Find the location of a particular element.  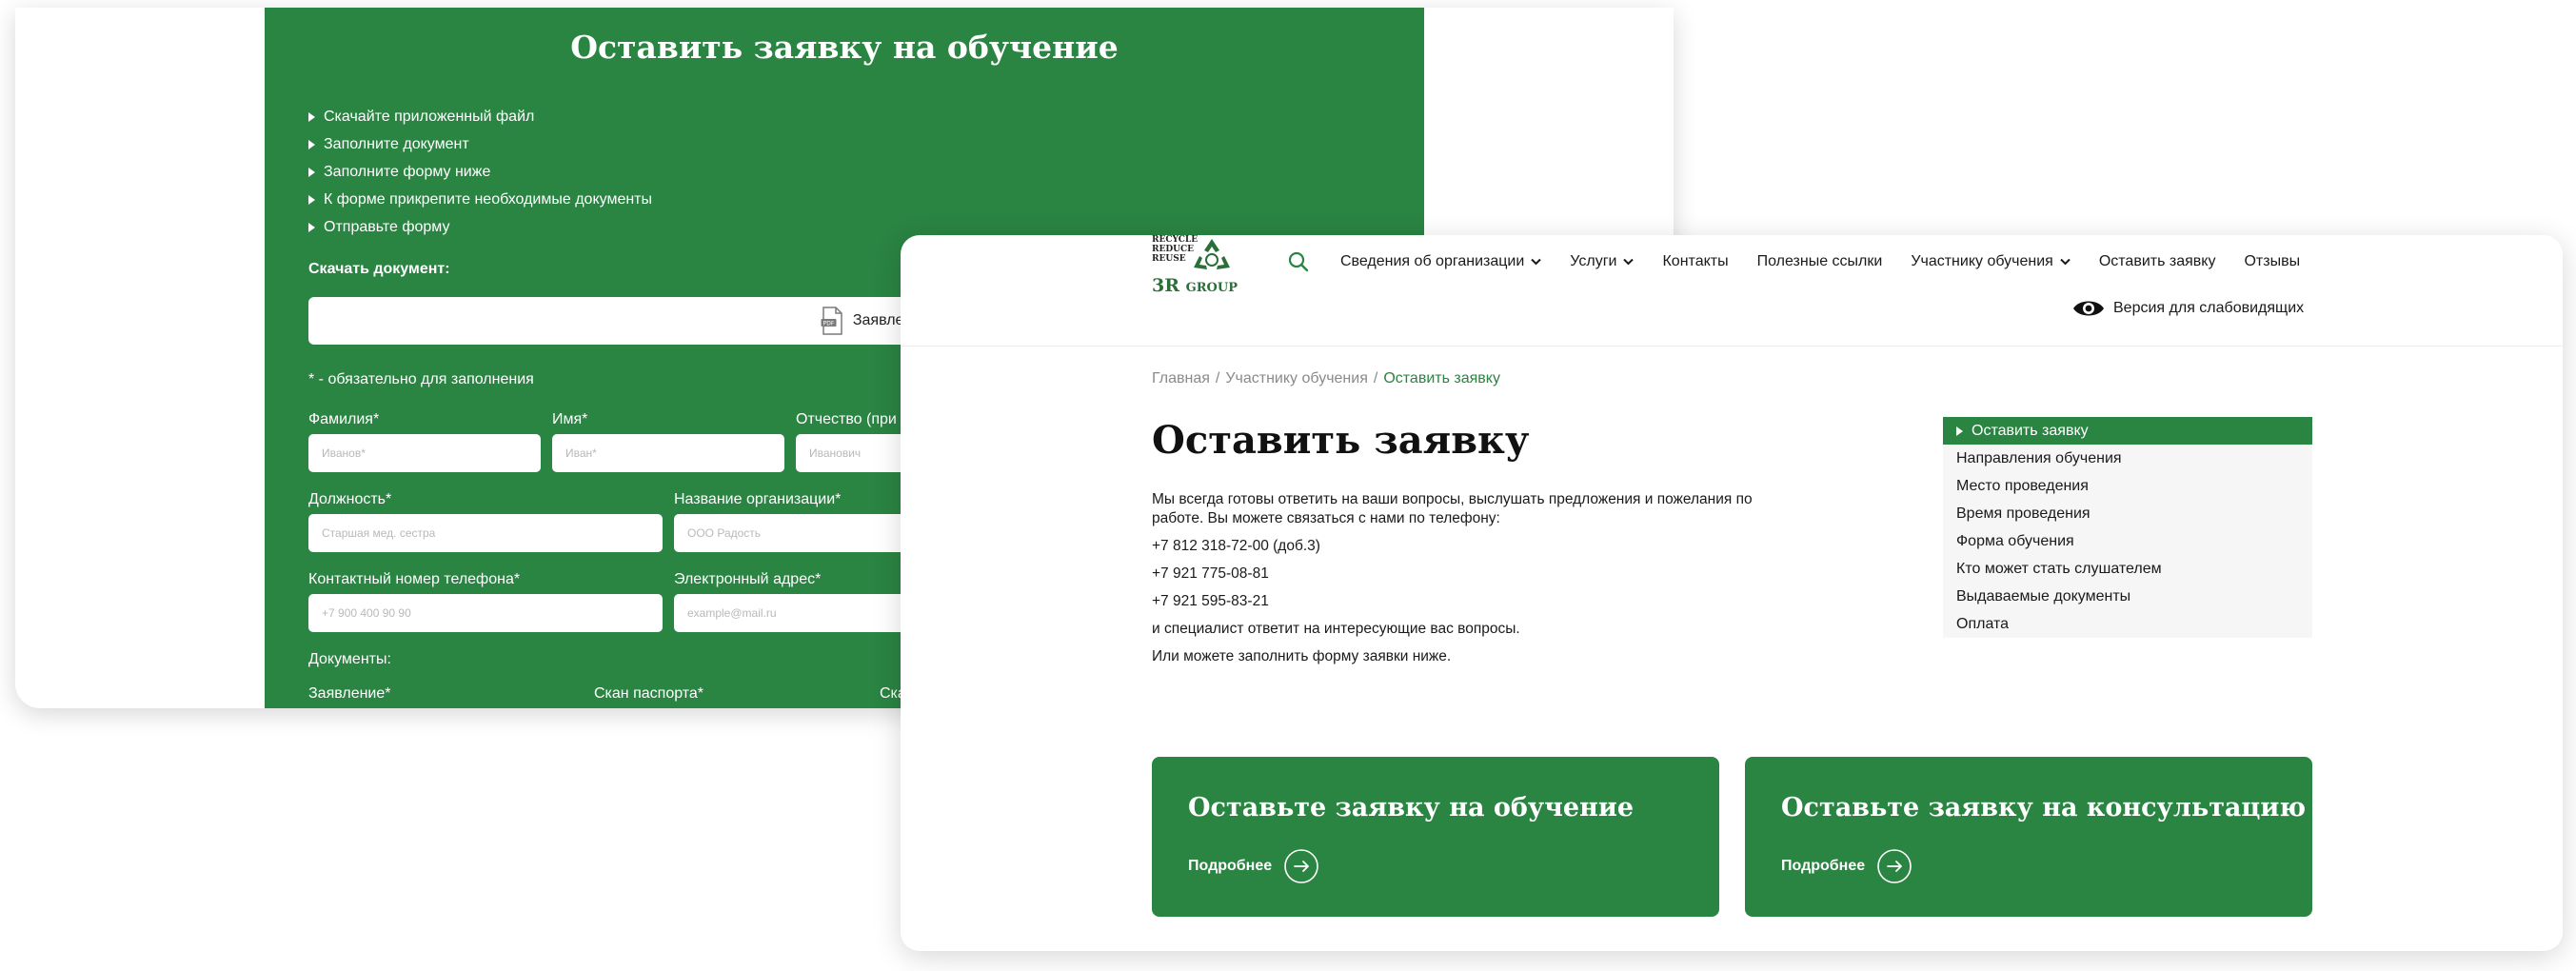

documents-heading: Документы: is located at coordinates (349, 659).